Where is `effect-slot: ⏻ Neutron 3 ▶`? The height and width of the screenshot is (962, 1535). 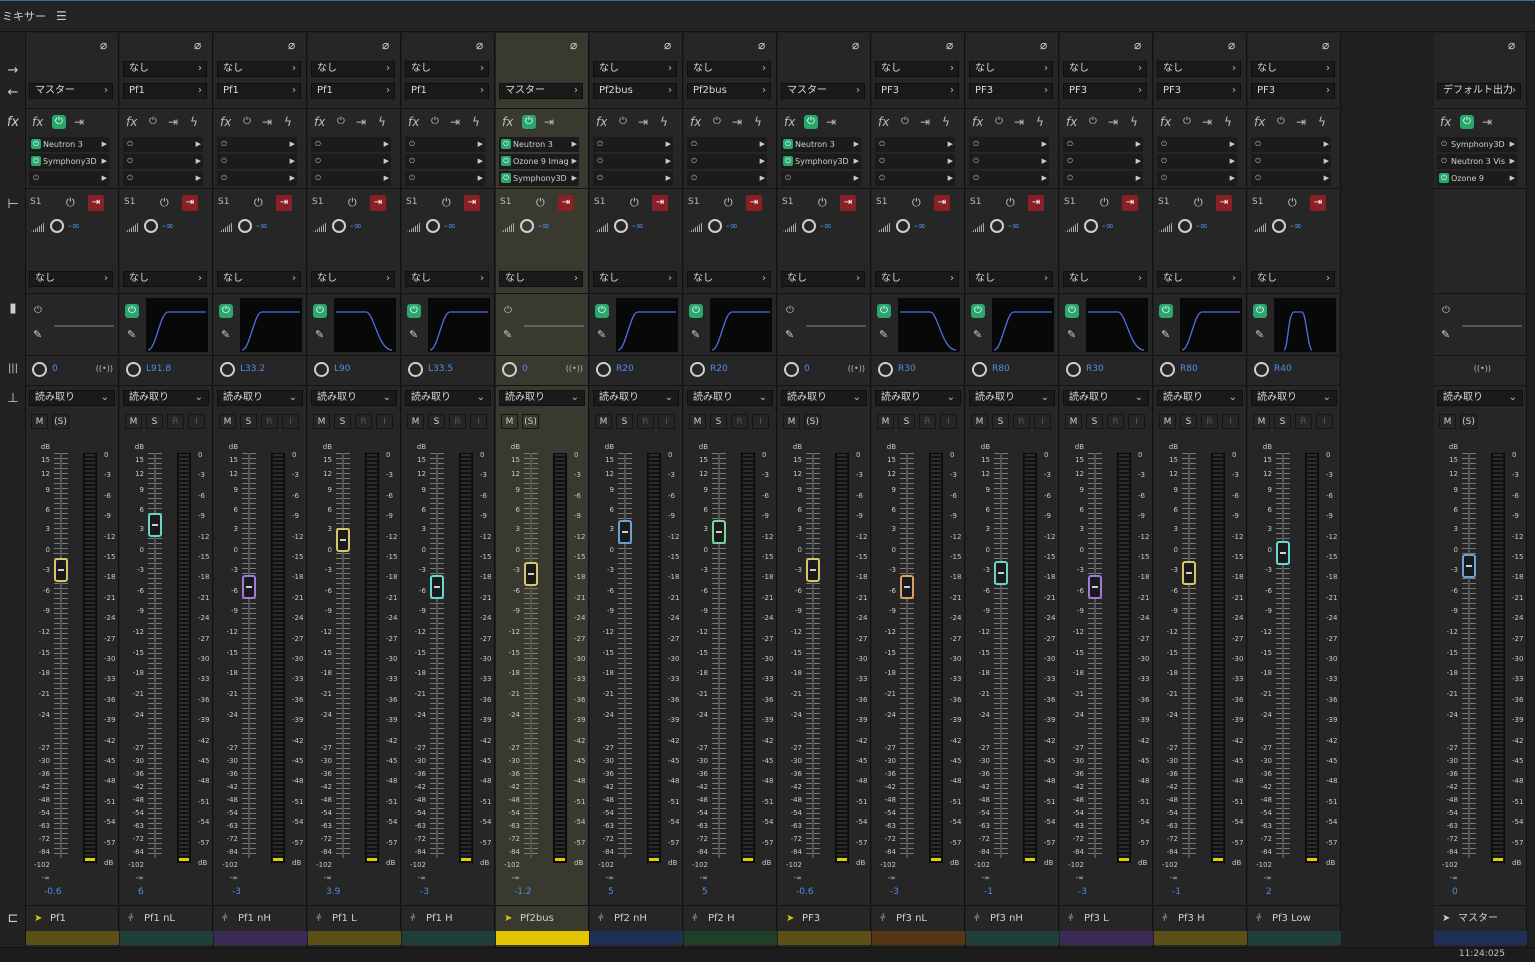
effect-slot: ⏻ Neutron 3 ▶ is located at coordinates (821, 144).